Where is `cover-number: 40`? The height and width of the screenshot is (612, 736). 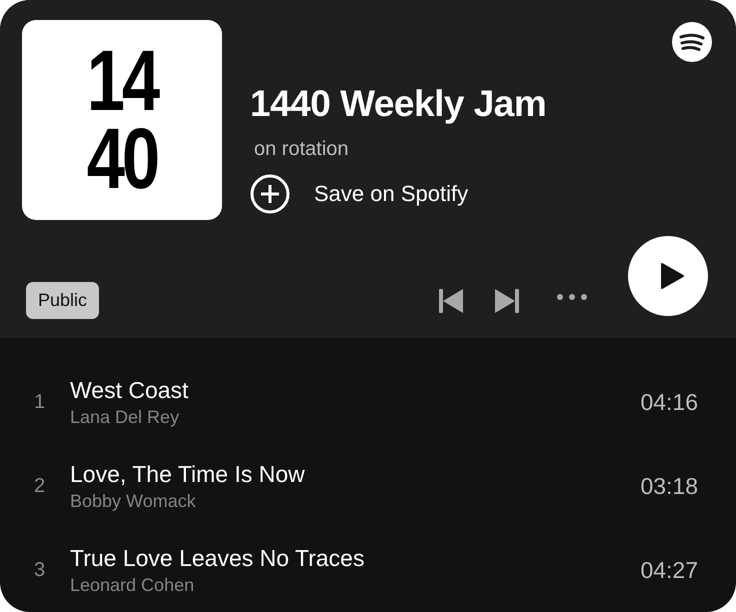
cover-number: 40 is located at coordinates (122, 159).